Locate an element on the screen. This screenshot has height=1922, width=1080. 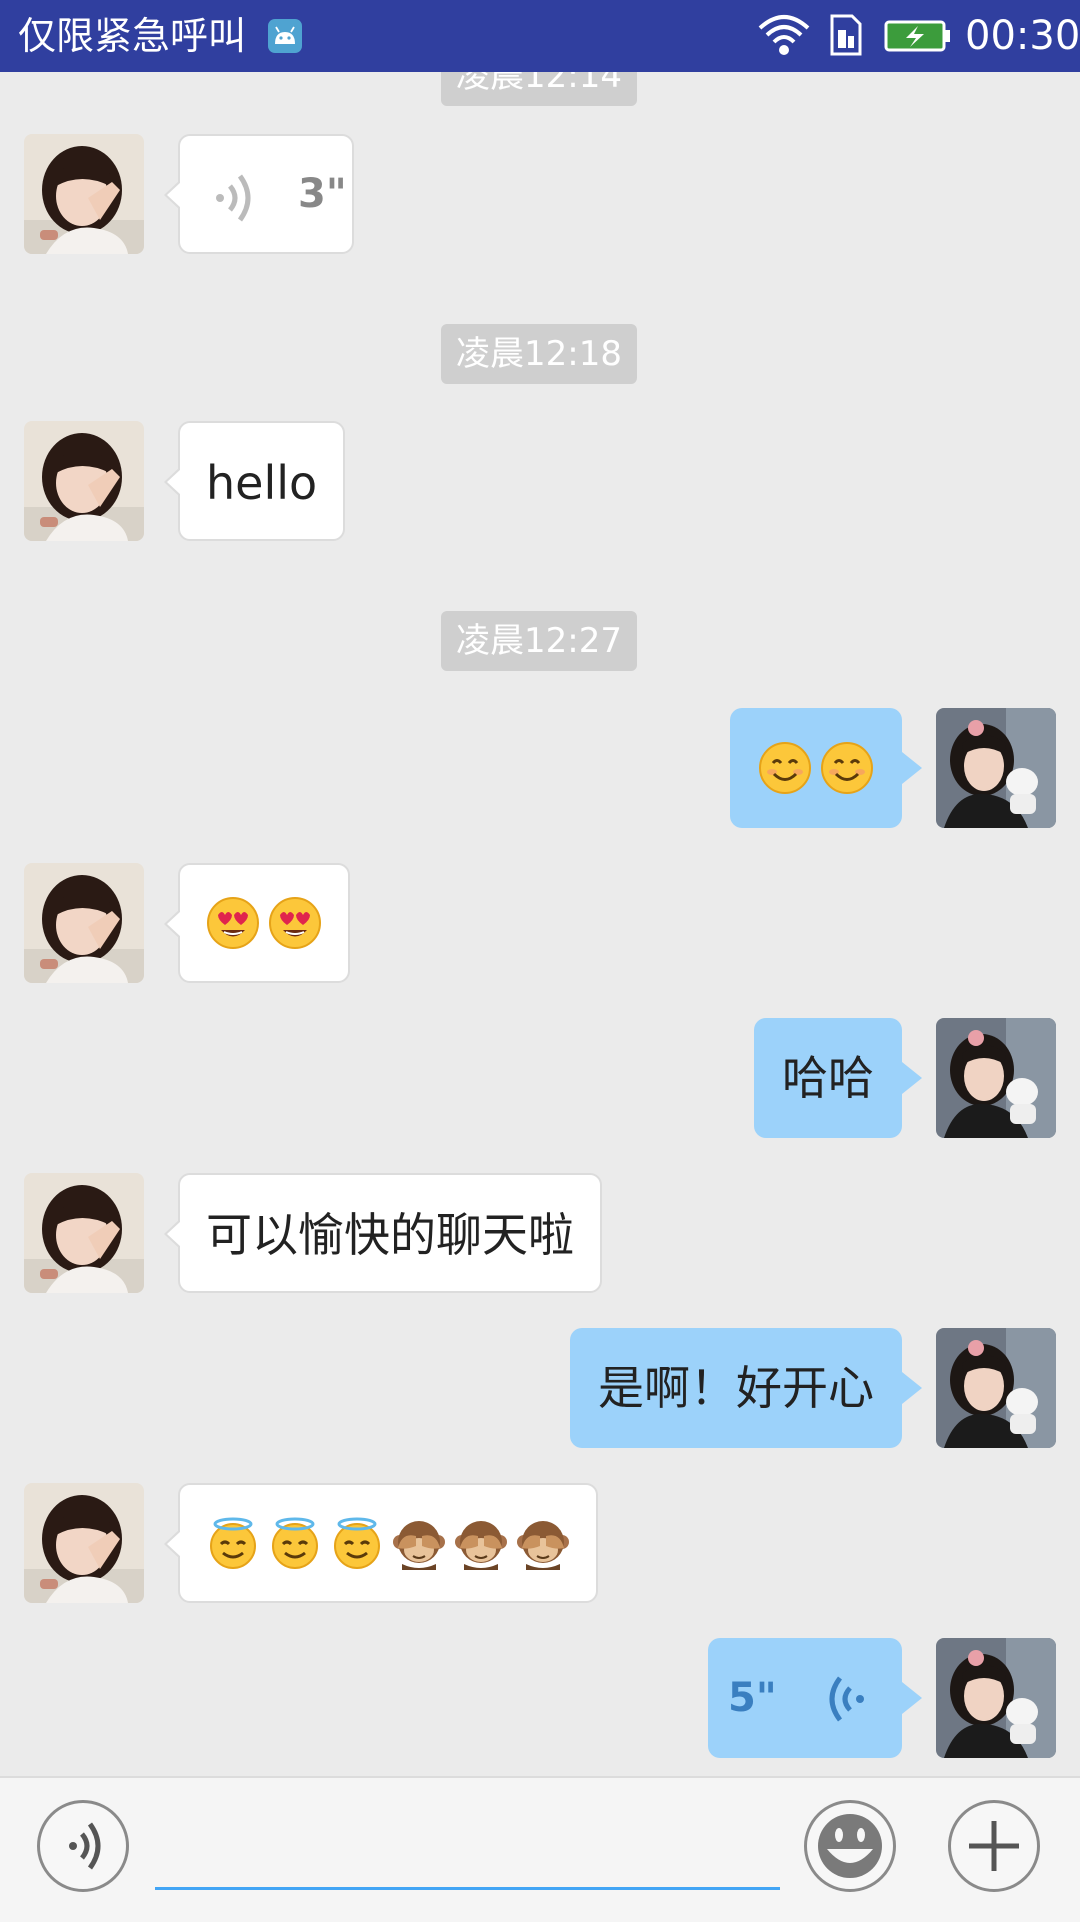
message-input is located at coordinates (467, 1844).